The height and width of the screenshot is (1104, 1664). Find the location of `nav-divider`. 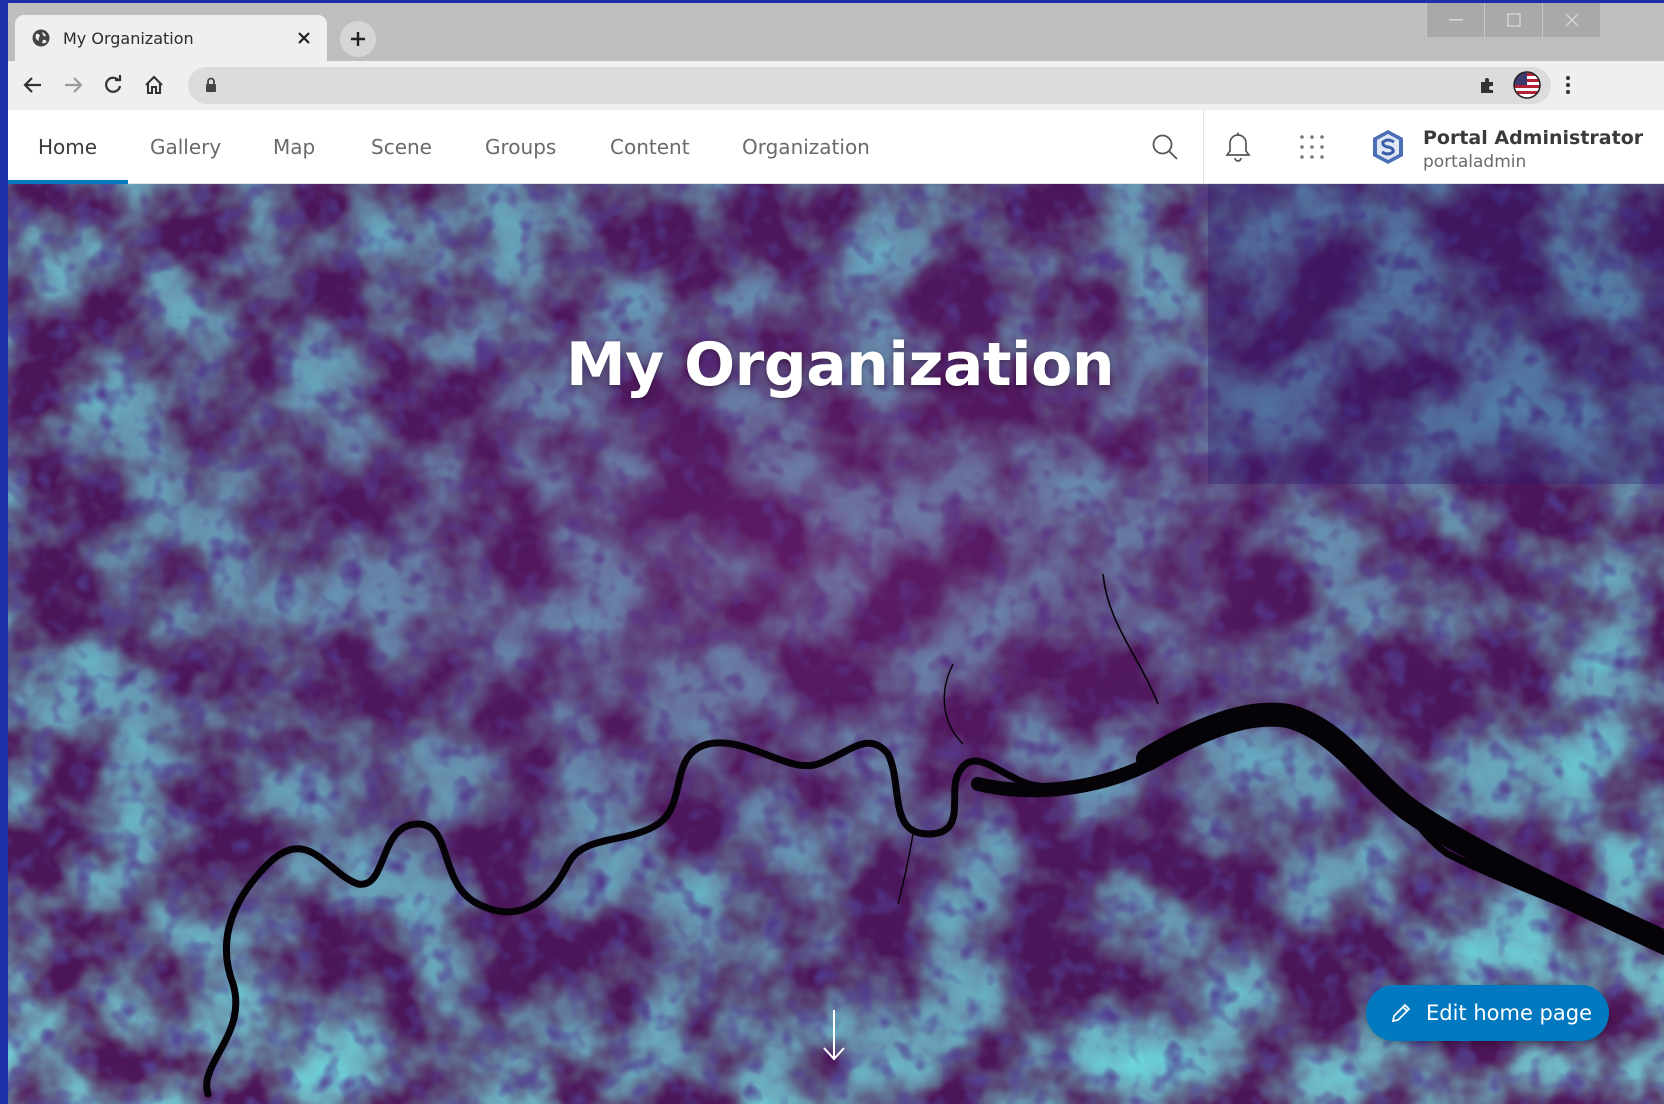

nav-divider is located at coordinates (1203, 147).